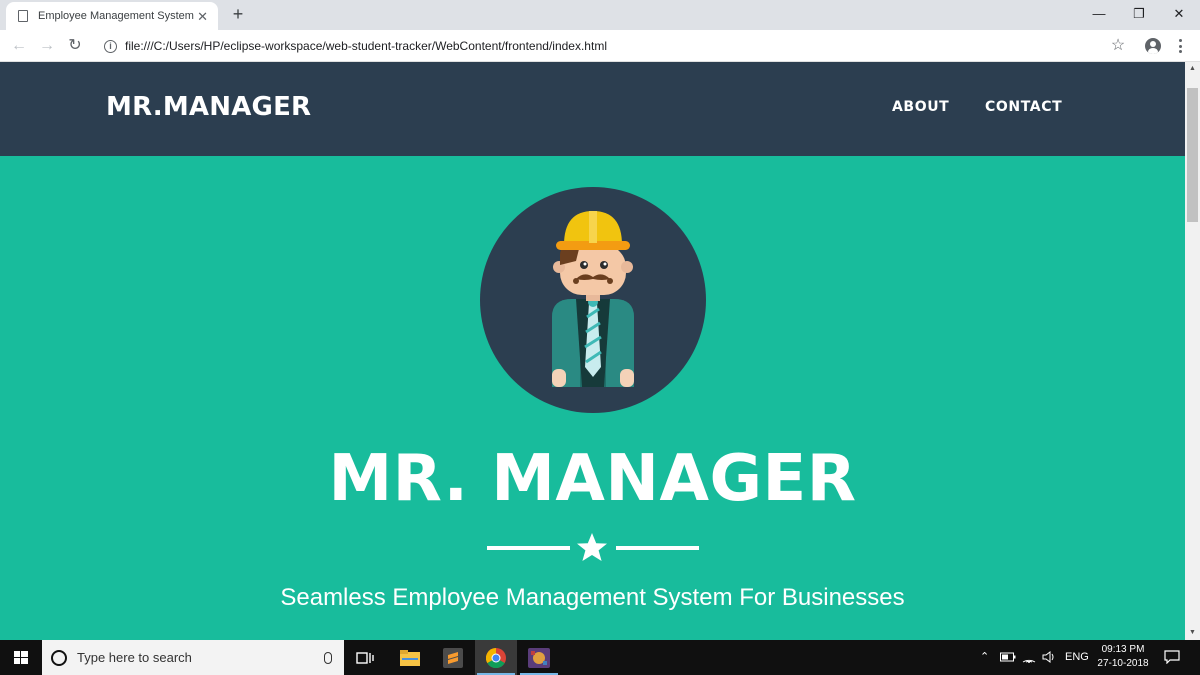 The height and width of the screenshot is (675, 1200). What do you see at coordinates (1192, 351) in the screenshot?
I see `page-scrollbar: ▲ ▼` at bounding box center [1192, 351].